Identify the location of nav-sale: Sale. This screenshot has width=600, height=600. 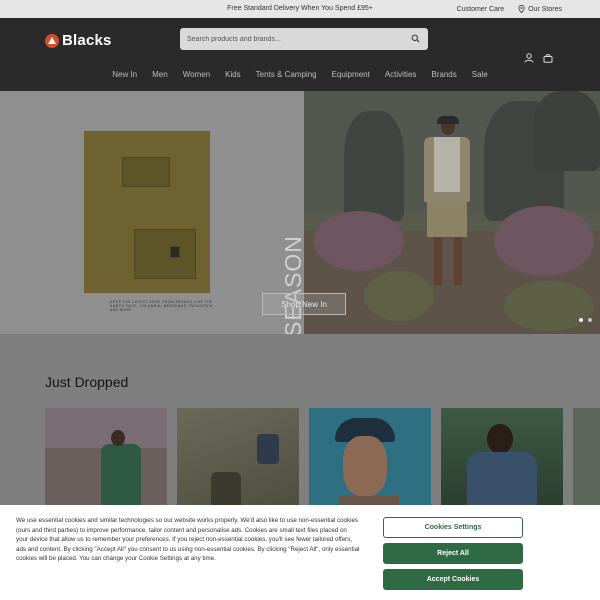
(479, 74).